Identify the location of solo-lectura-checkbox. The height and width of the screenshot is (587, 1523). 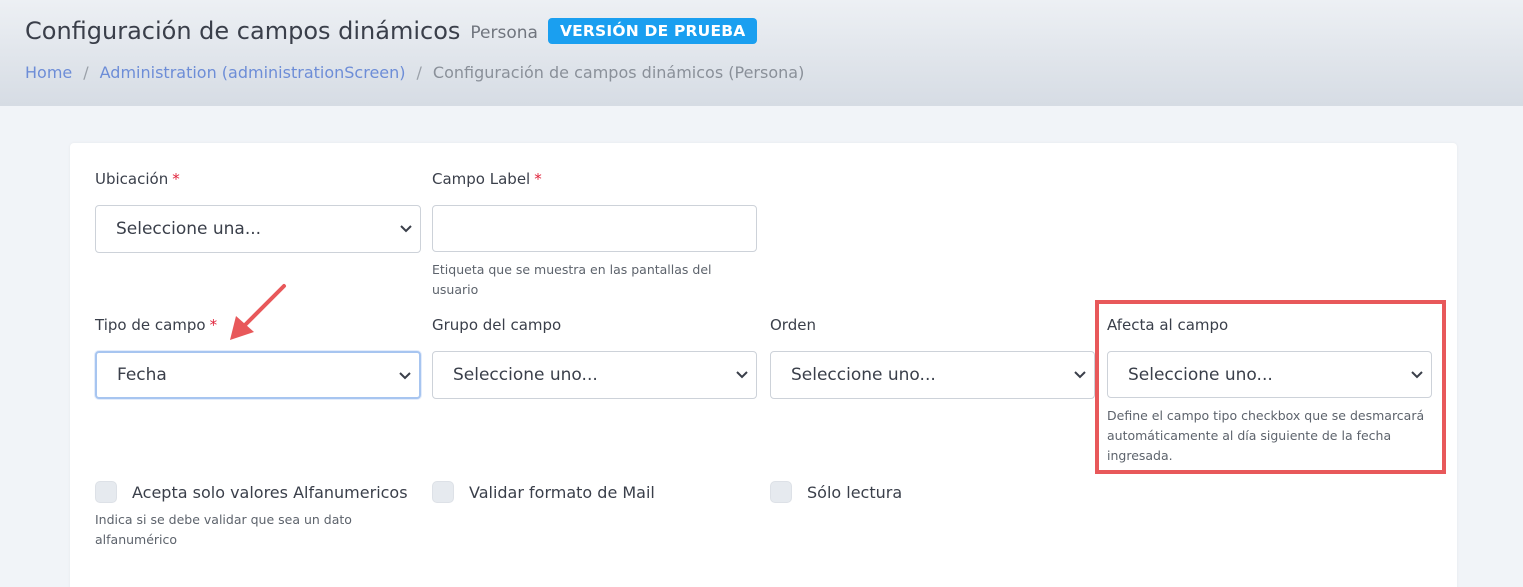
(781, 492).